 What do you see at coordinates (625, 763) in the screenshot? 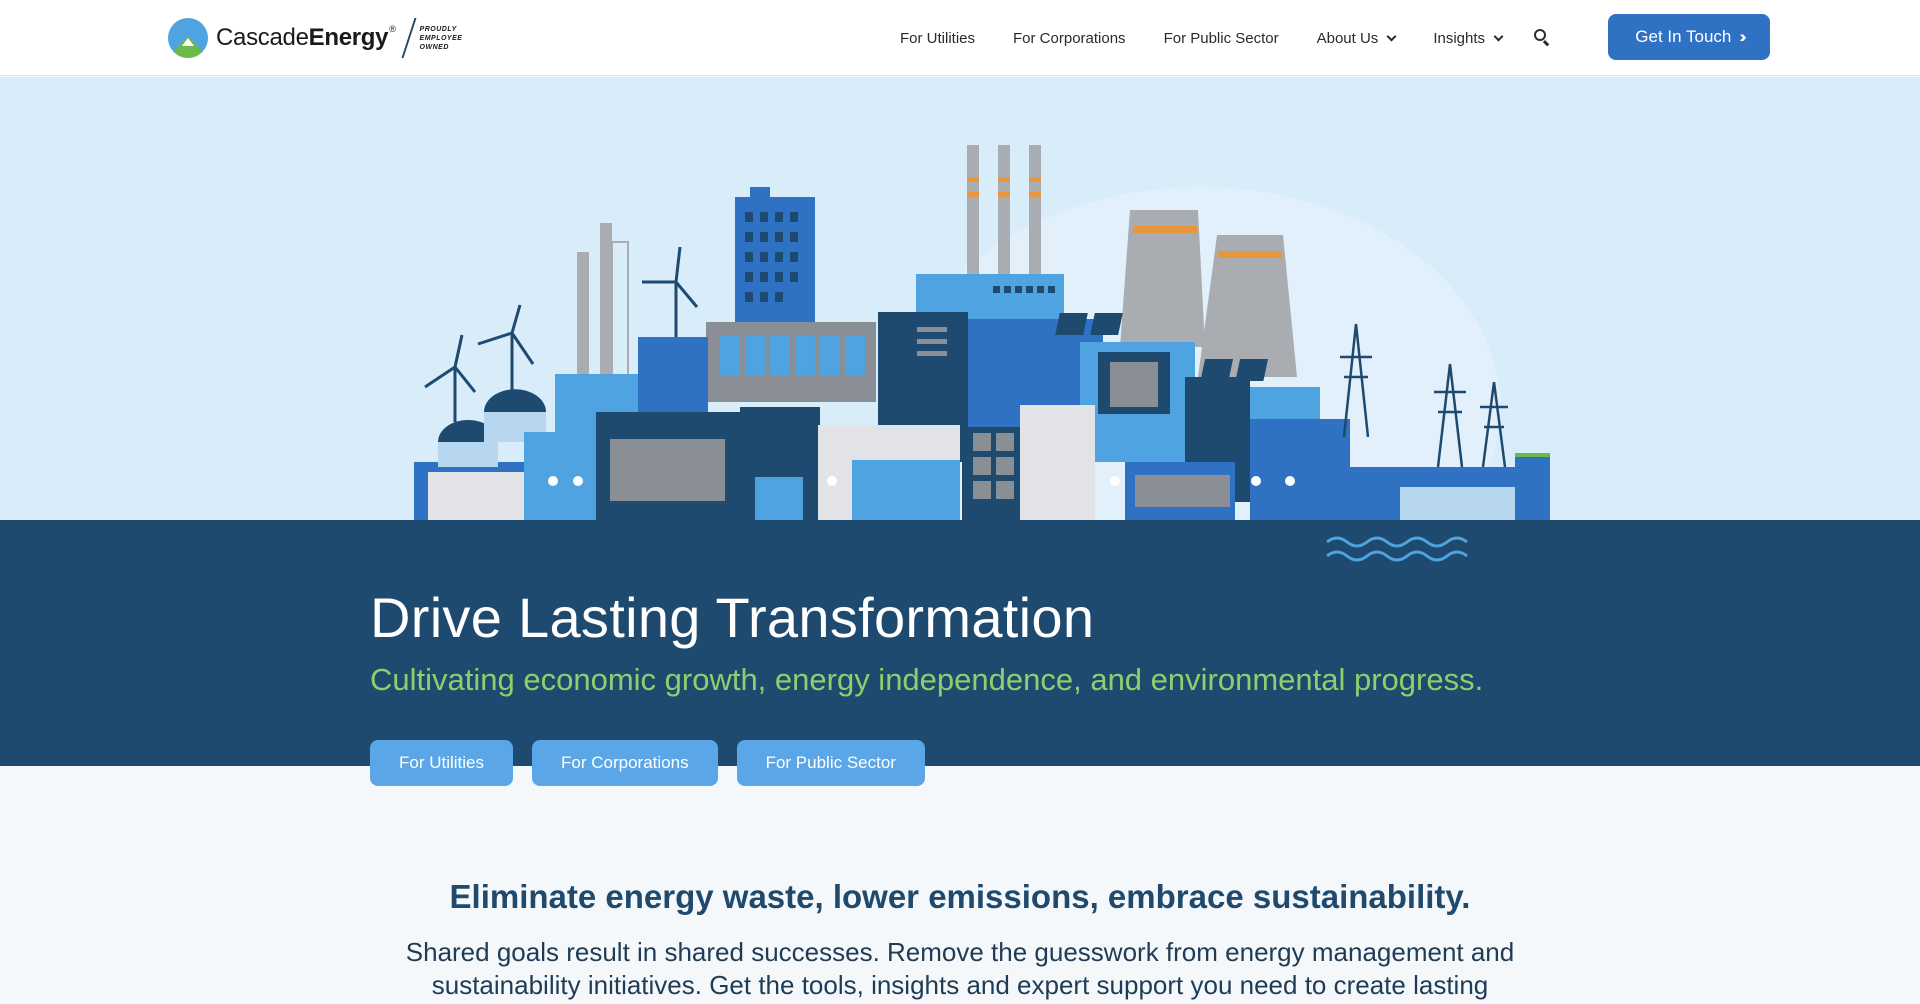
I see `hero-for-corporations-button: For Corporations` at bounding box center [625, 763].